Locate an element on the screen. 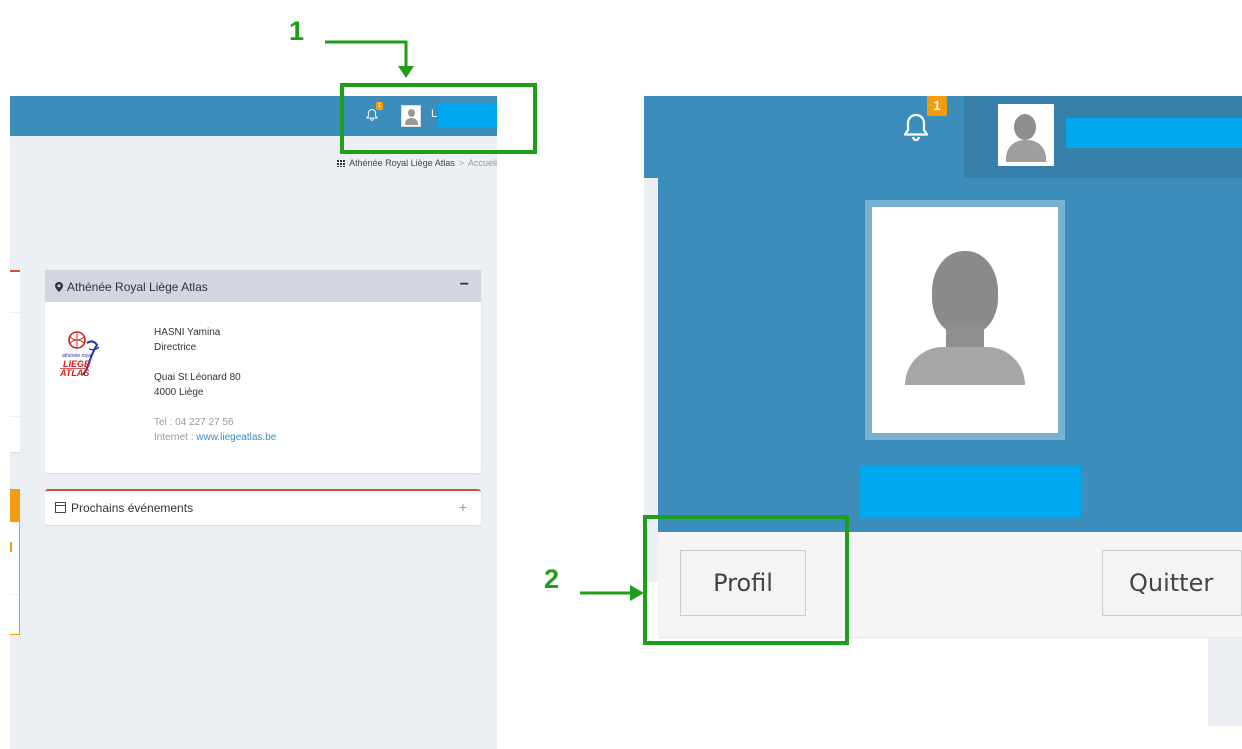 This screenshot has height=749, width=1242. user-avatar-zoomed is located at coordinates (1026, 135).